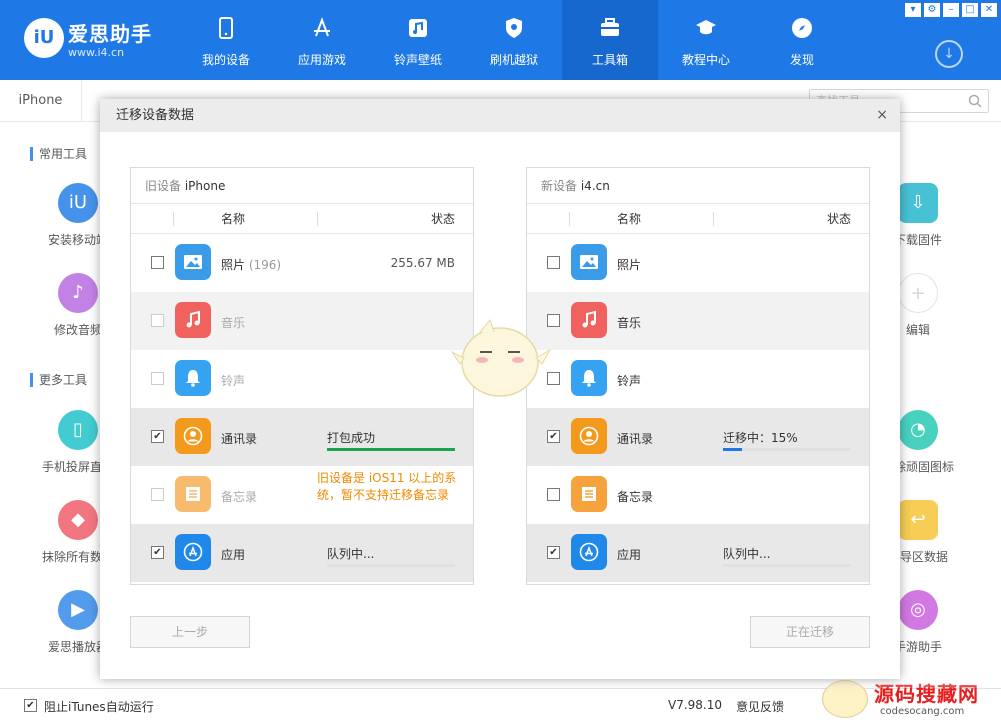  I want to click on nav-label: 应用游戏, so click(321, 60).